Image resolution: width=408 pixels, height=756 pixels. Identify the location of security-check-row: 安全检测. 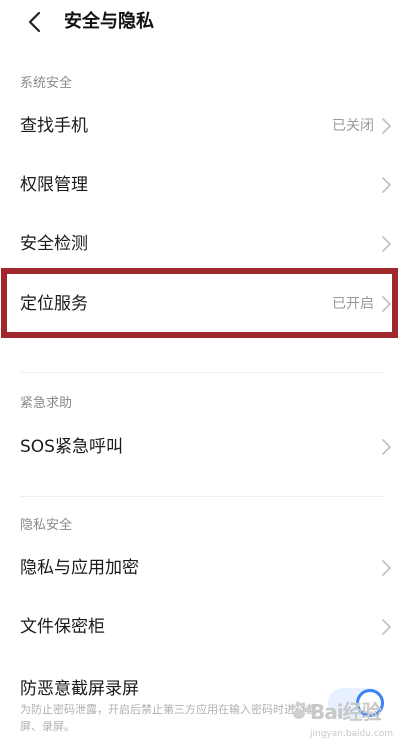
(204, 245).